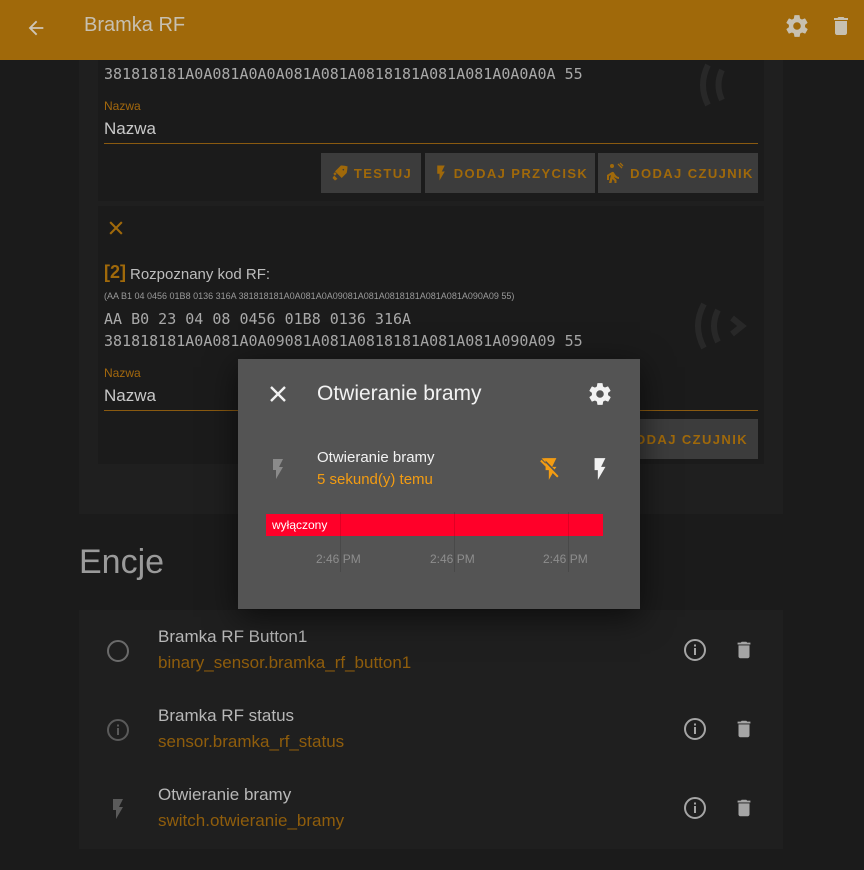 This screenshot has height=870, width=864. What do you see at coordinates (258, 319) in the screenshot?
I see `code-line-1: AA B0 23 04 08 0456 01B8 0136 316A` at bounding box center [258, 319].